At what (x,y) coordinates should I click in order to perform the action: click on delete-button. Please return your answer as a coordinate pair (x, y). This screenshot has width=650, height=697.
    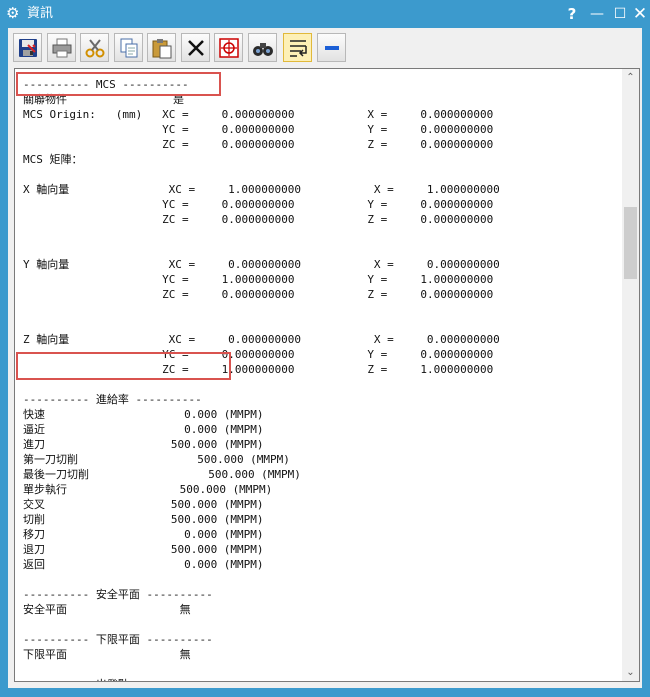
    Looking at the image, I should click on (195, 47).